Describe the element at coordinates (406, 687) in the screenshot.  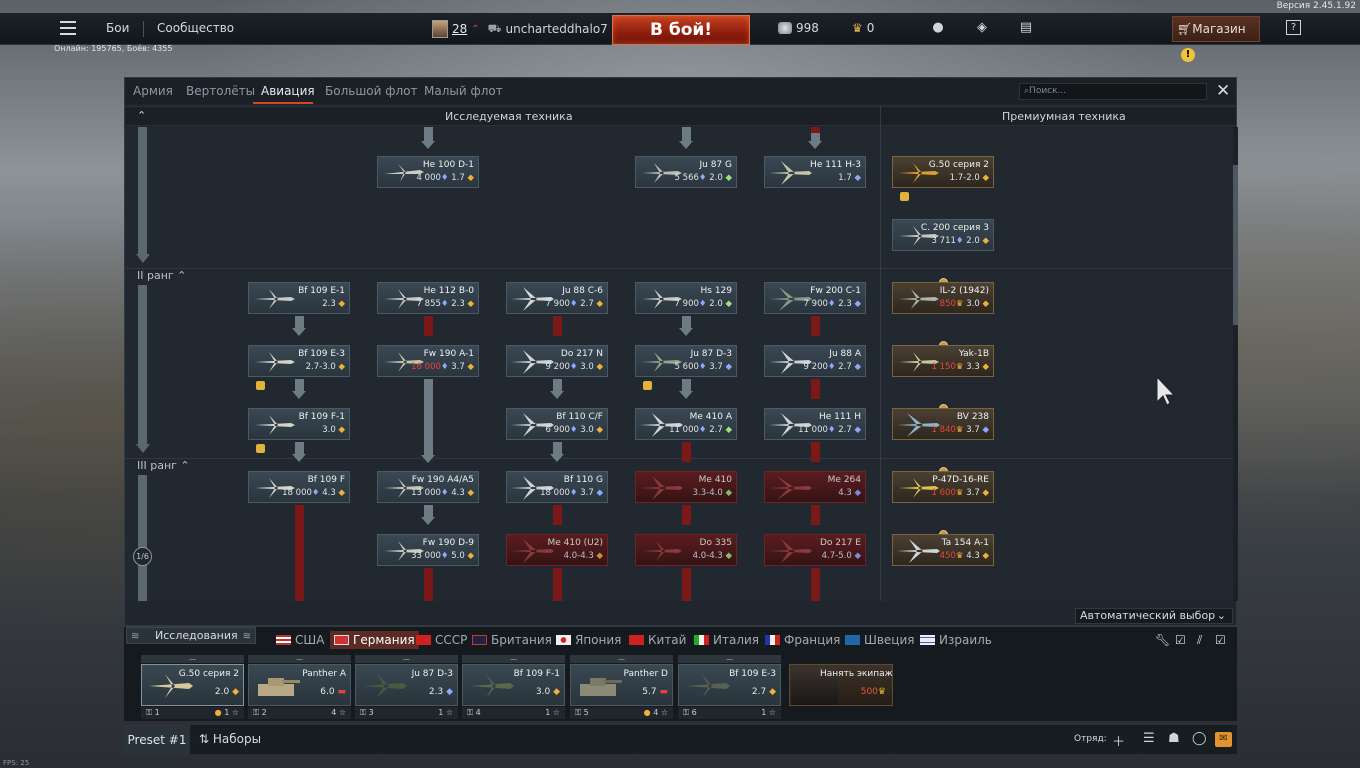
I see `crew-slot: — Ju 87 D-3 2.3 ◆ ⚿ 31 ☆` at that location.